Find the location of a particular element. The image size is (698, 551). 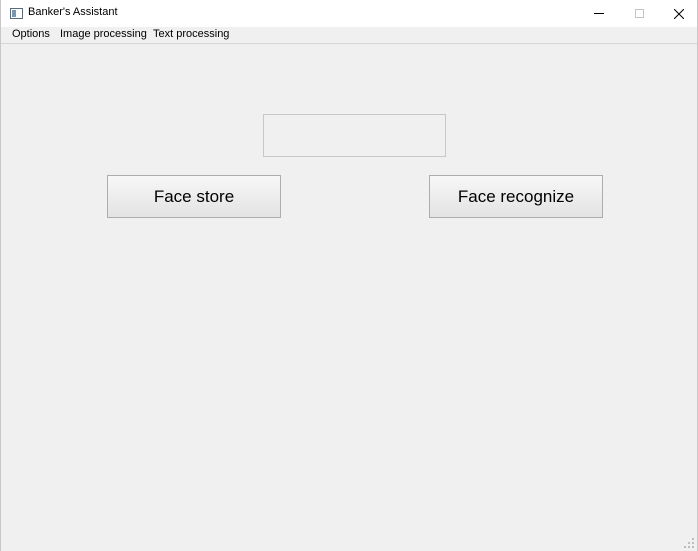

face-recognize-button: Face recognize is located at coordinates (516, 196).